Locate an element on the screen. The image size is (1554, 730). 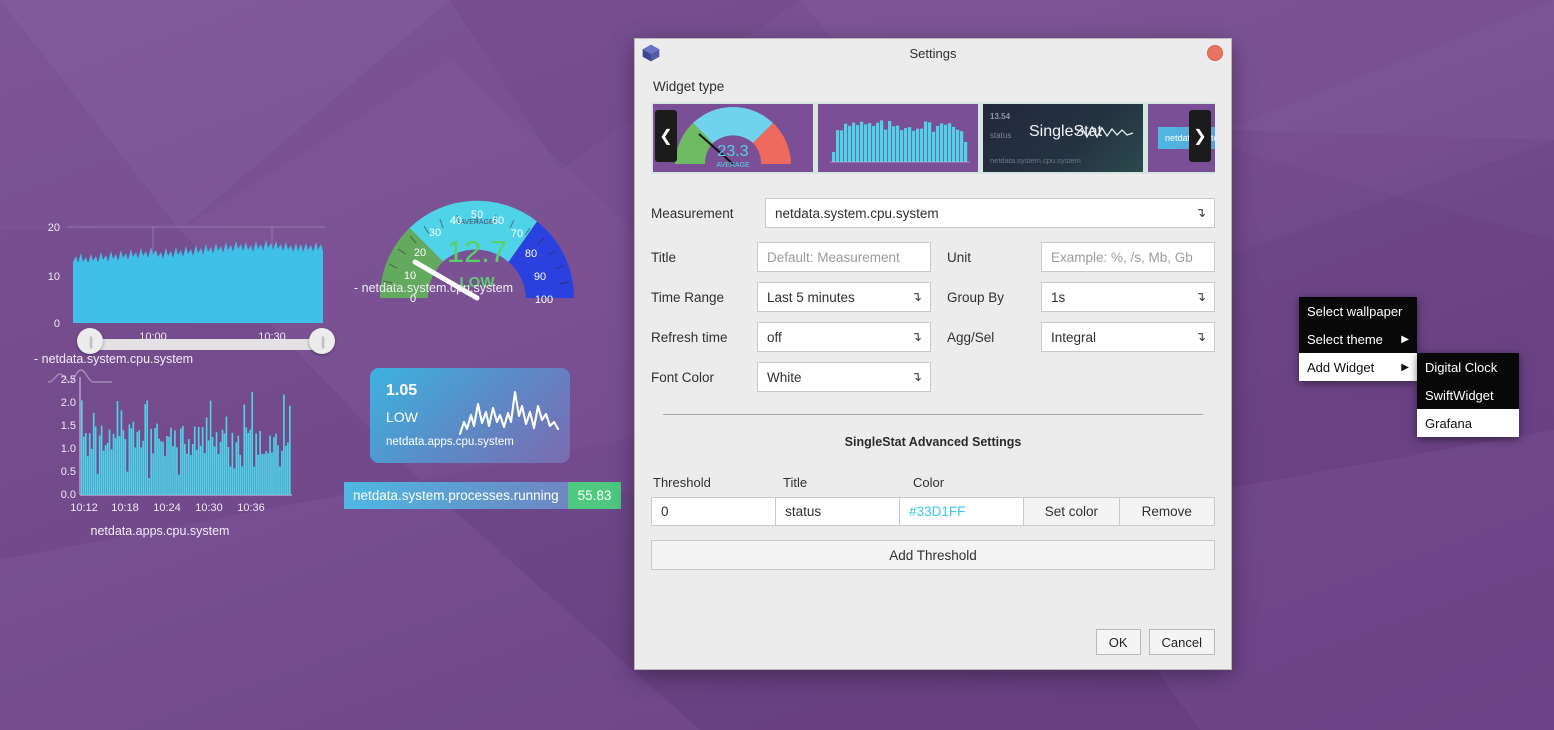
time-range-value: Last 5 minutes is located at coordinates (811, 297).